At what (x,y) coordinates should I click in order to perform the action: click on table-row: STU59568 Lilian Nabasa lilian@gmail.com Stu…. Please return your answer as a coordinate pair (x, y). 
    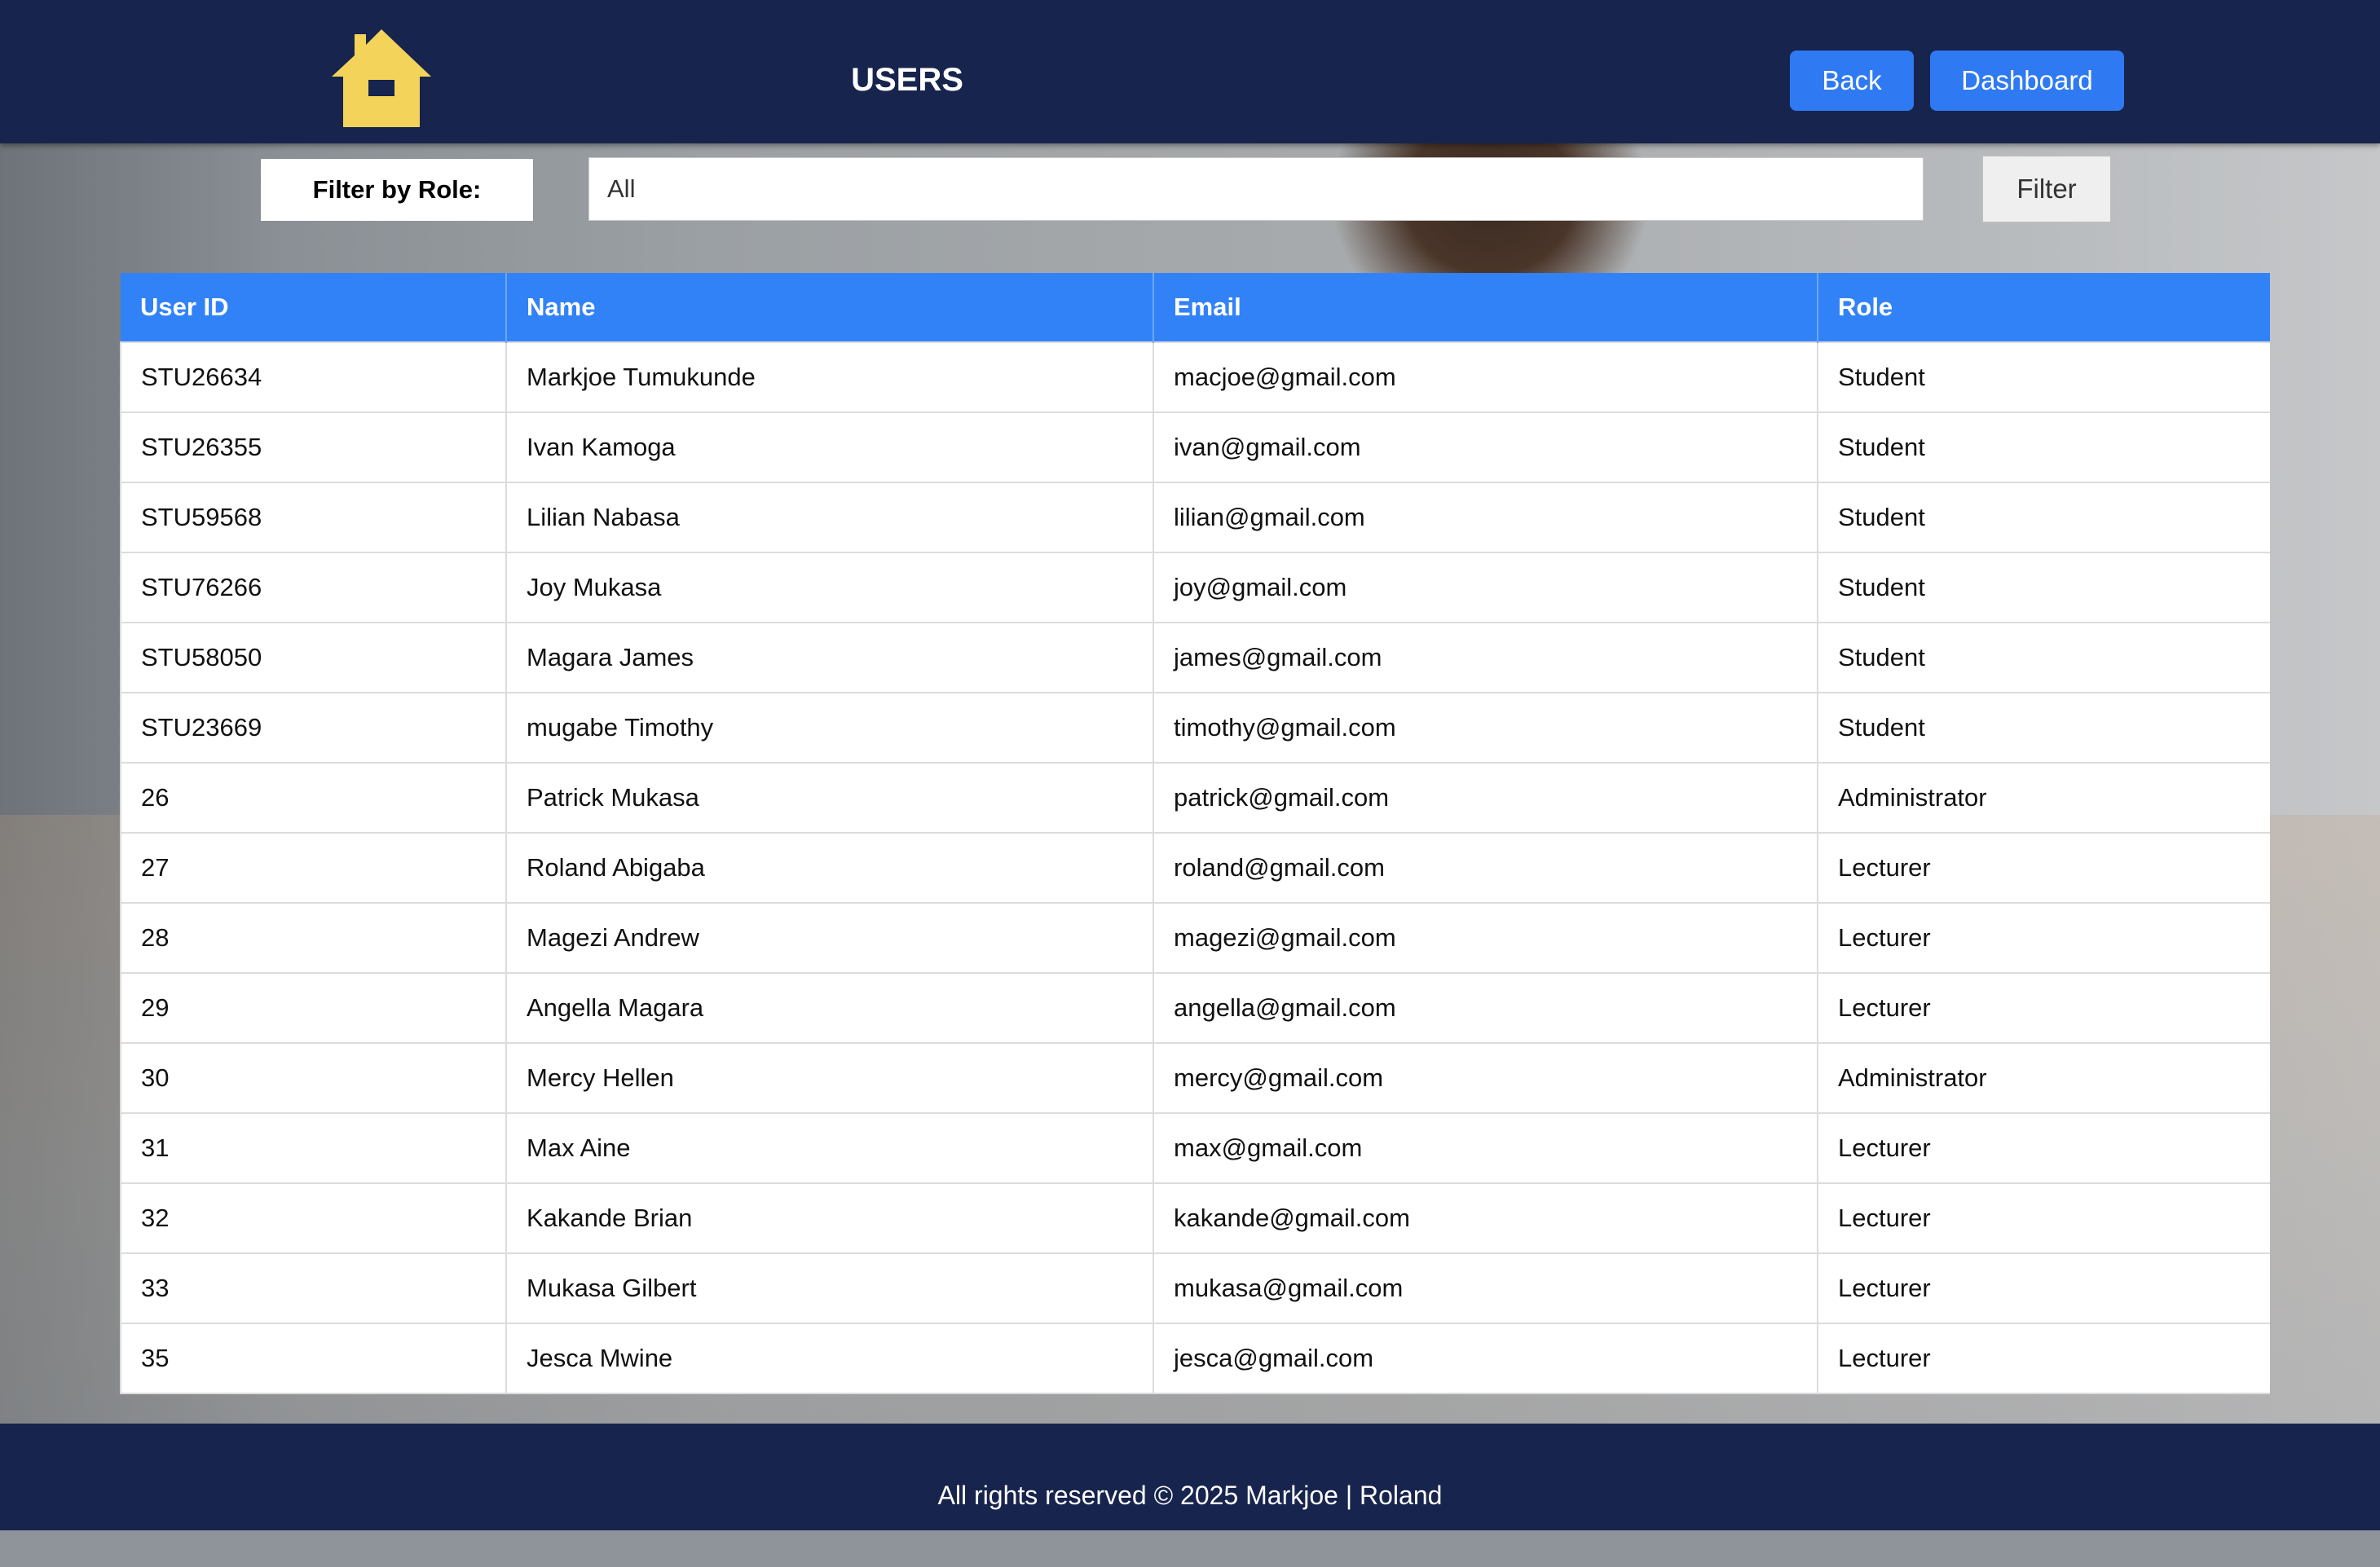
    Looking at the image, I should click on (1195, 517).